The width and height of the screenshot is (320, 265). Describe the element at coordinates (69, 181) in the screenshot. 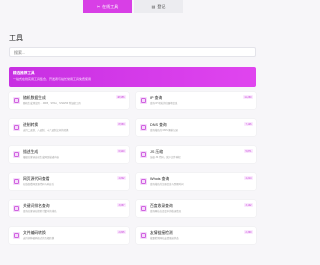

I see `tool-card: 网页源代码查看 在线查看网页源代码与响应头 4,802` at that location.